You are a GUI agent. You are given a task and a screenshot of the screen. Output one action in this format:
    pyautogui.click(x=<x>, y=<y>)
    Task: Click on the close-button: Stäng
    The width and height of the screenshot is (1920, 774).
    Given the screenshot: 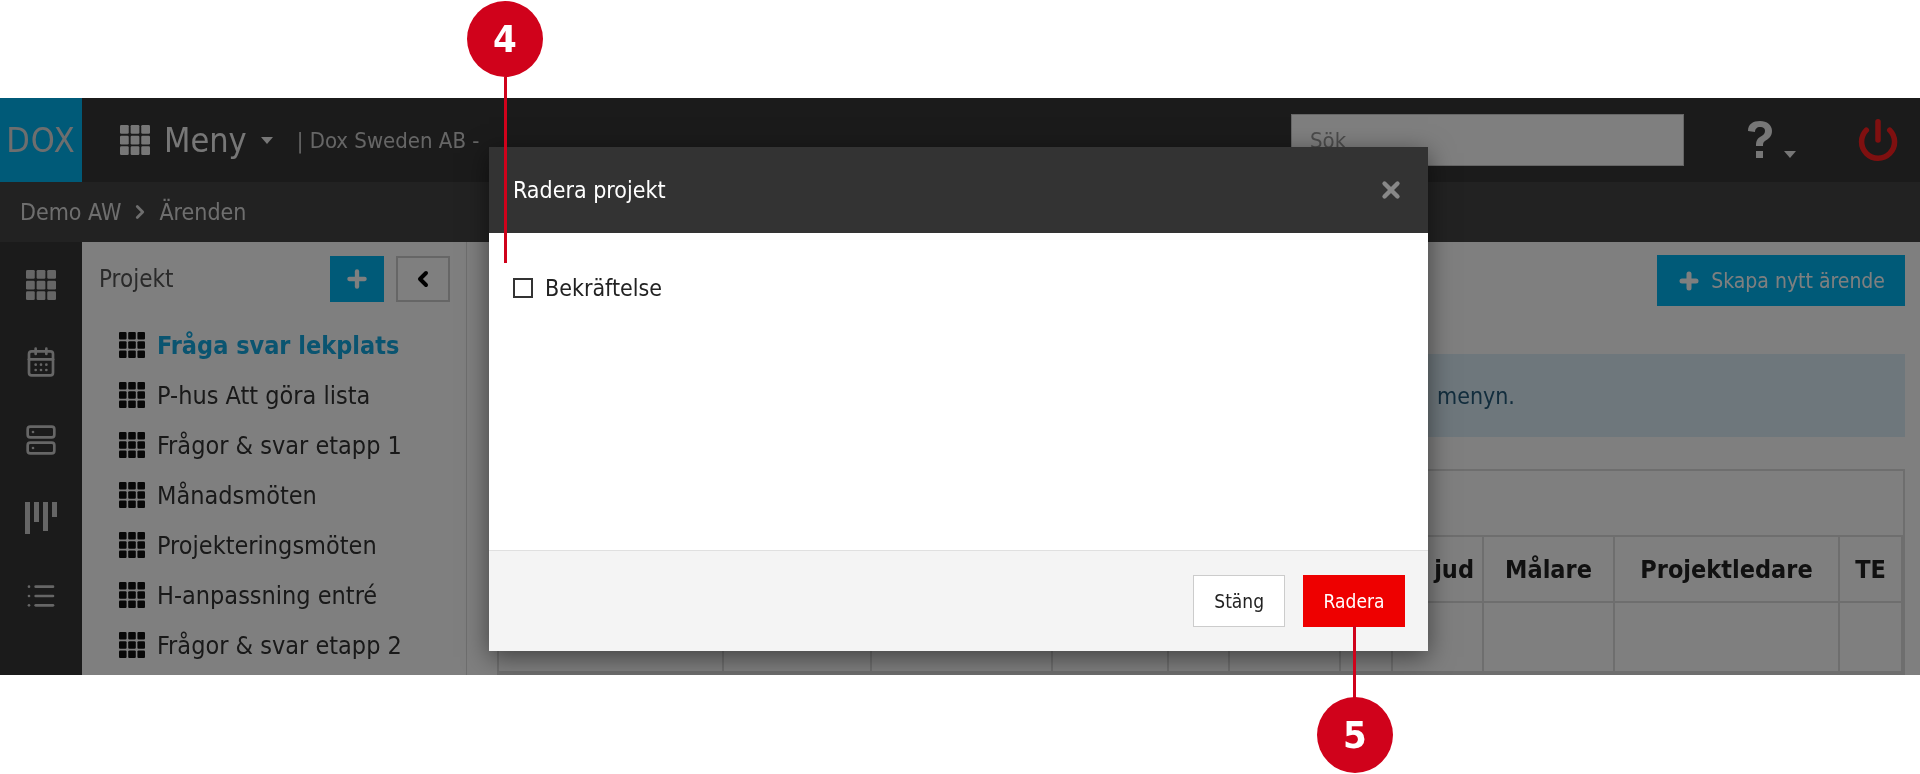 What is the action you would take?
    pyautogui.click(x=1239, y=601)
    